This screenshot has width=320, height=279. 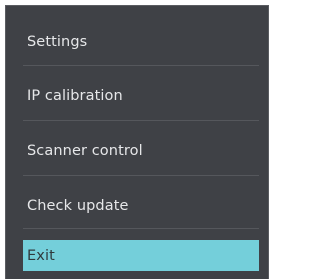 What do you see at coordinates (141, 96) in the screenshot?
I see `menu-item-ip-calibration: IP calibration` at bounding box center [141, 96].